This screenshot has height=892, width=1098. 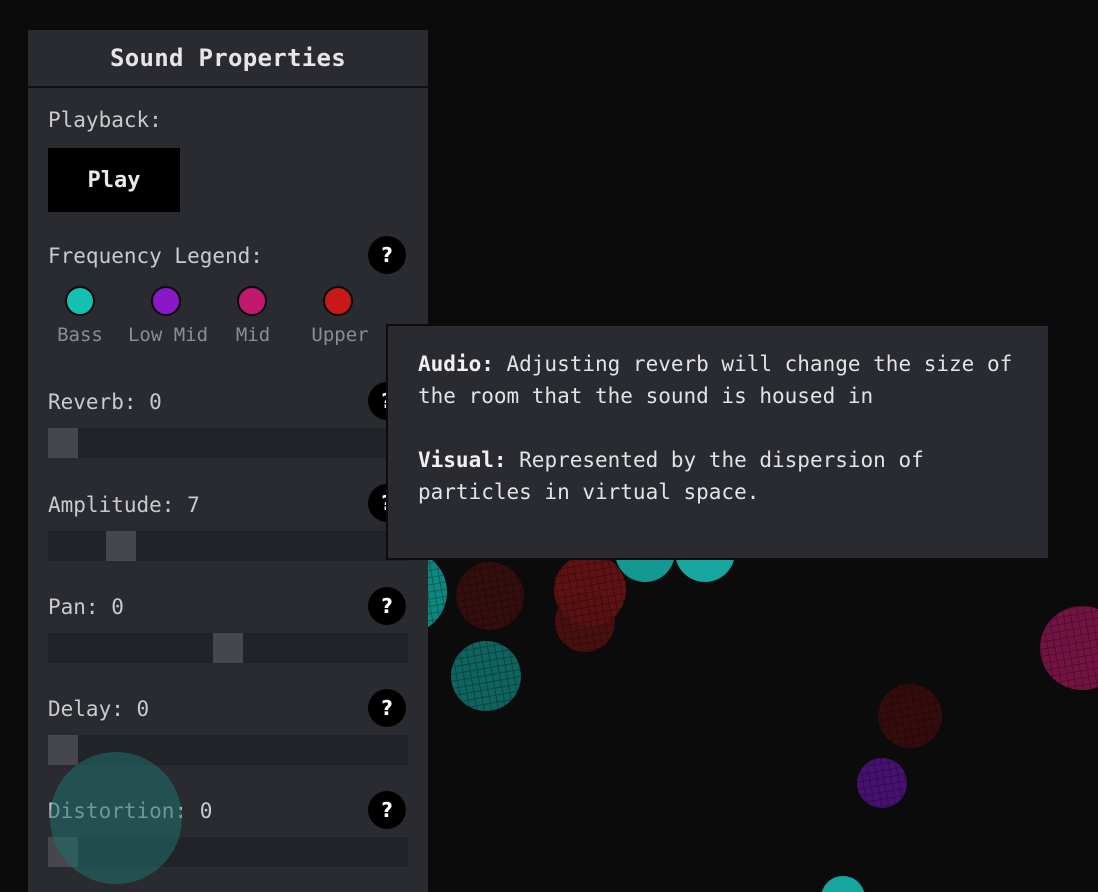 I want to click on delay-slider, so click(x=228, y=750).